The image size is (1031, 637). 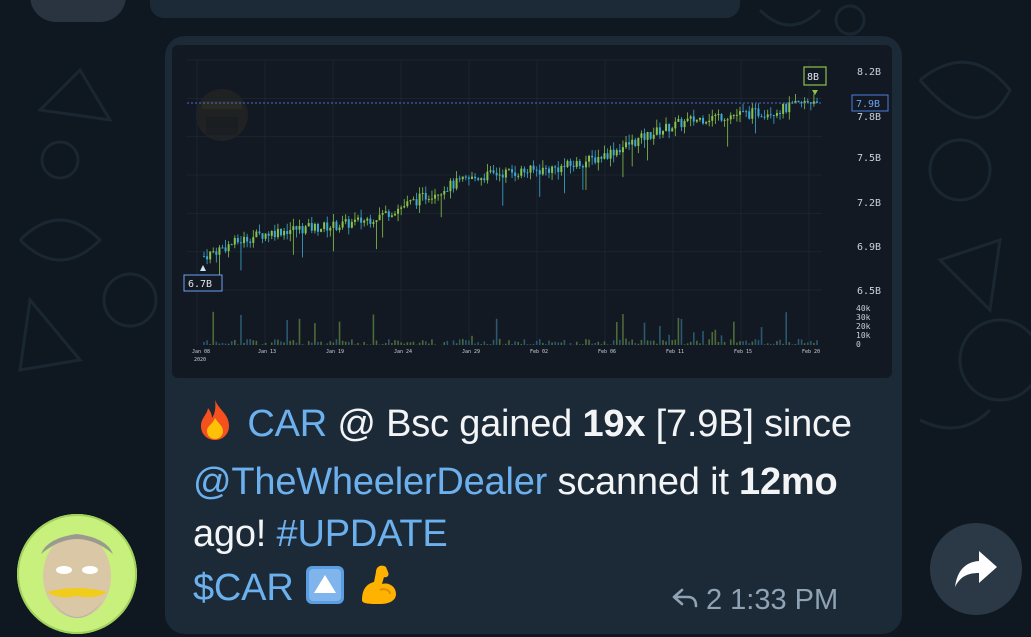 I want to click on cashtag-link: $CAR, so click(x=243, y=588).